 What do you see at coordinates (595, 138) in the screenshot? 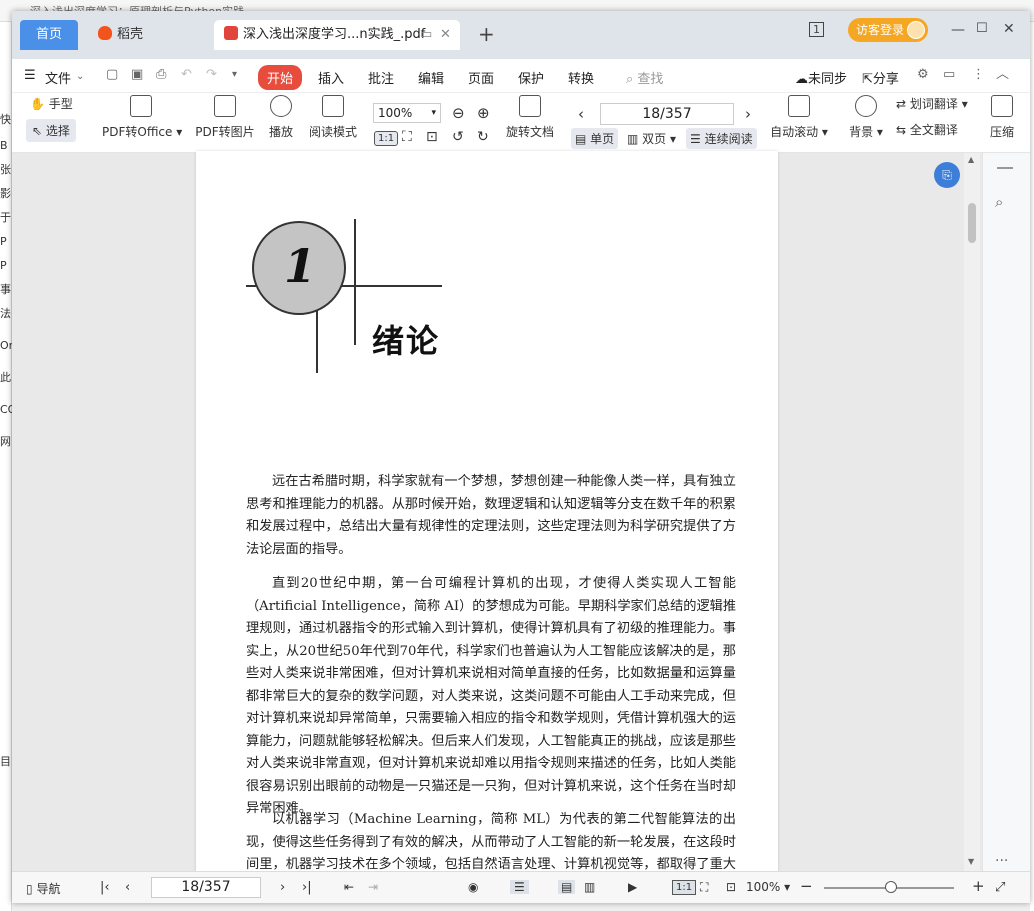
I see `single-page-button: ▤ 单页` at bounding box center [595, 138].